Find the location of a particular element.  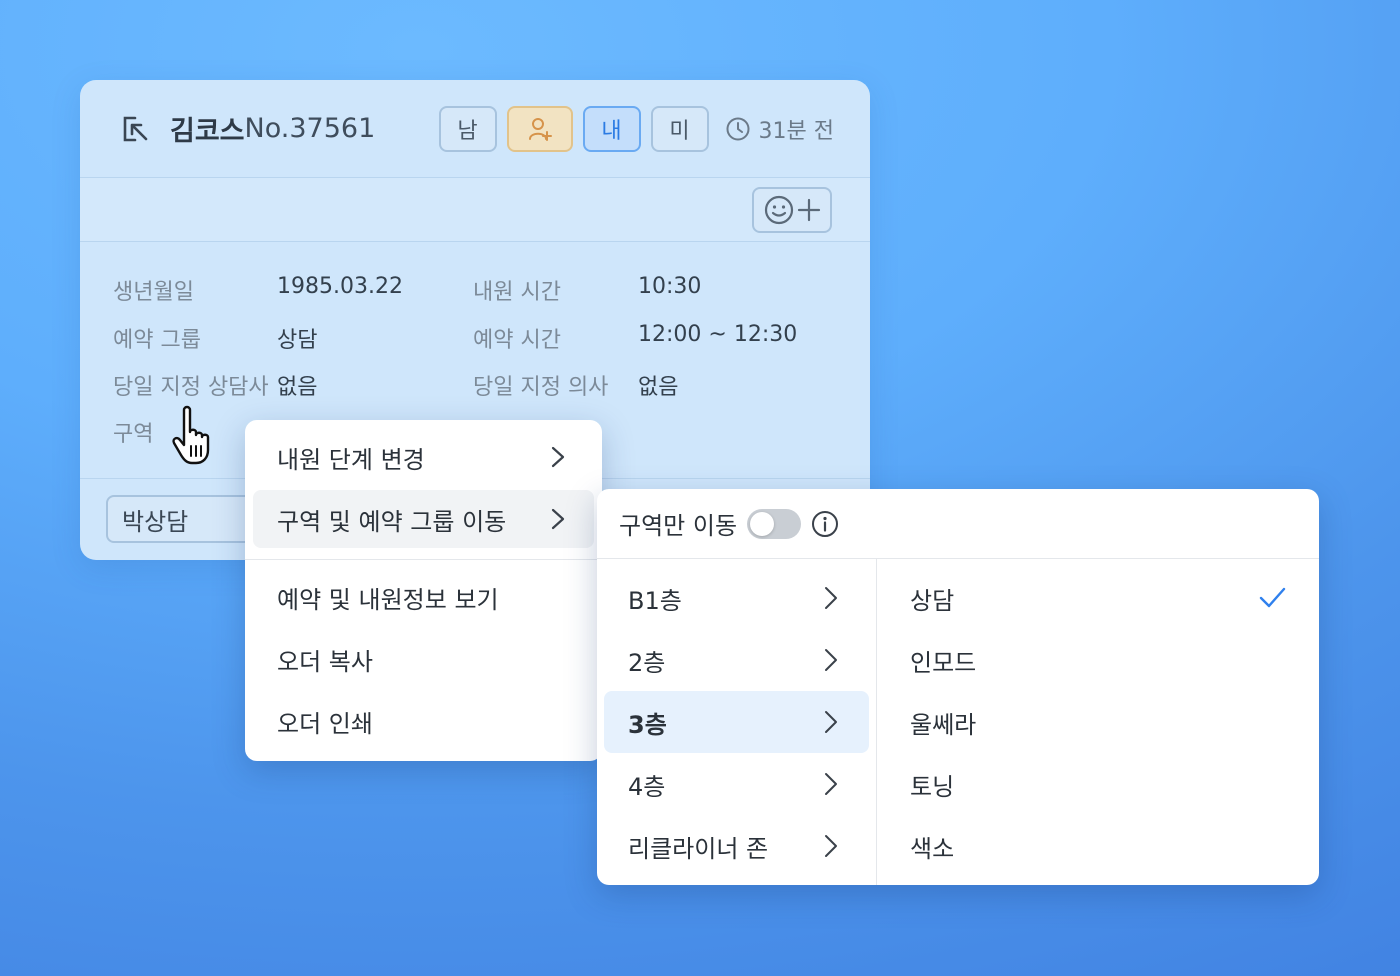

smiley-plus-icon is located at coordinates (792, 209).